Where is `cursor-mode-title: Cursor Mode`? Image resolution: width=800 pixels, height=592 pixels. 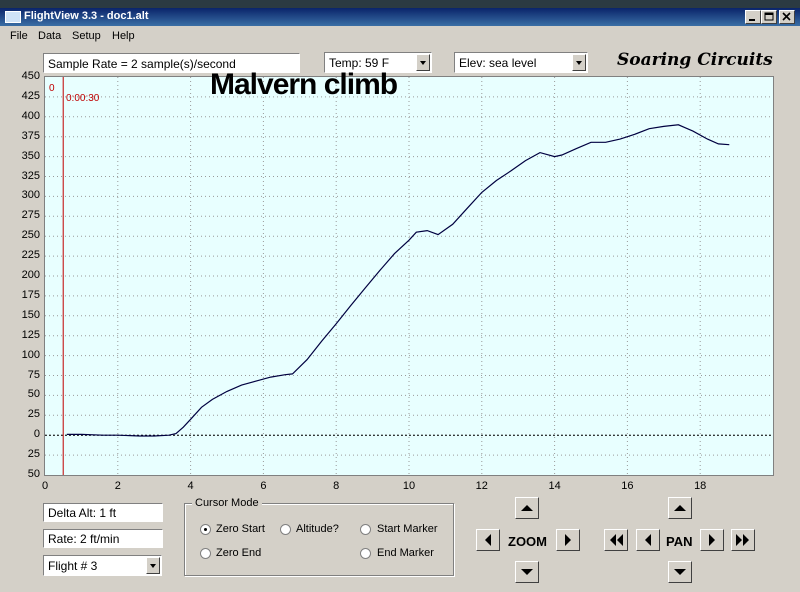 cursor-mode-title: Cursor Mode is located at coordinates (227, 503).